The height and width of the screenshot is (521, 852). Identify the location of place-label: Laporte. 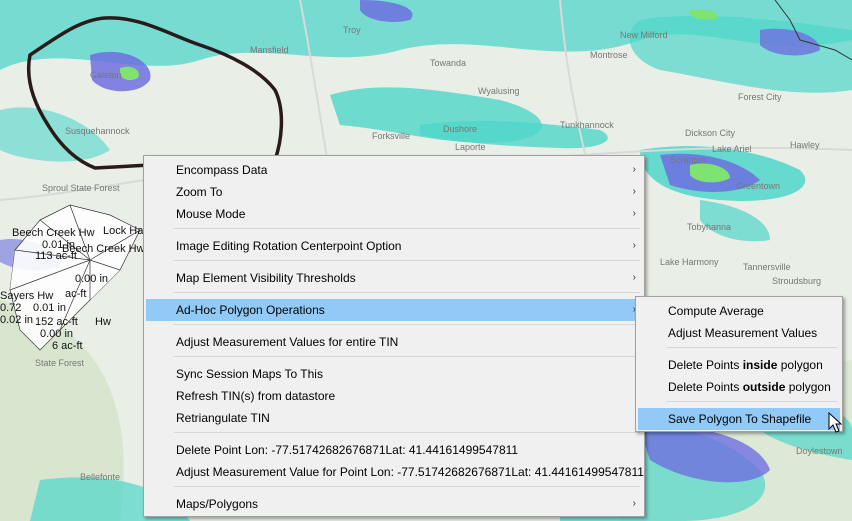
(470, 147).